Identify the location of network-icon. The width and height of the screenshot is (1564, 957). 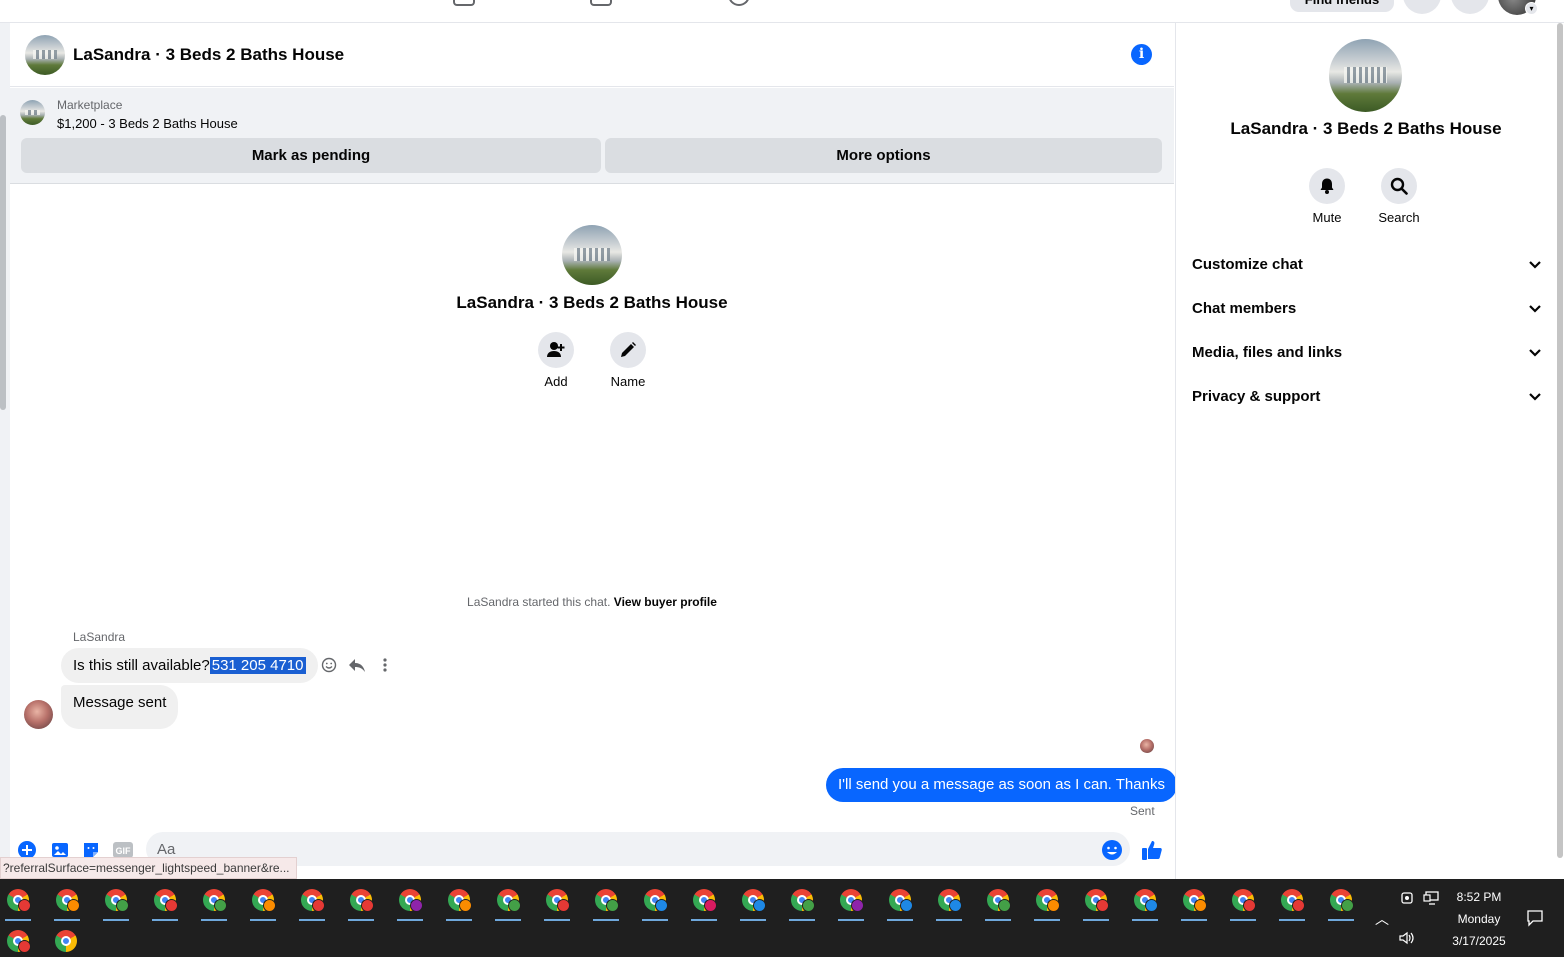
(1431, 899).